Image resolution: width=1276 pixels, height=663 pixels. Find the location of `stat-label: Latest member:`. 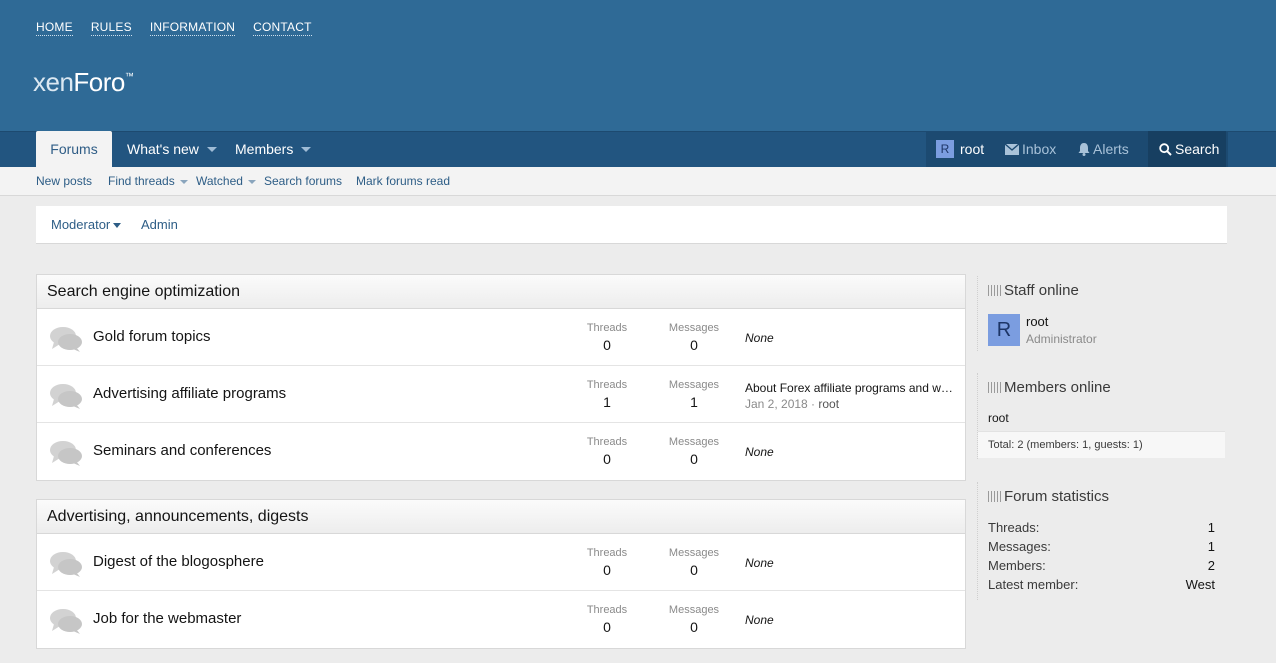

stat-label: Latest member: is located at coordinates (1033, 584).